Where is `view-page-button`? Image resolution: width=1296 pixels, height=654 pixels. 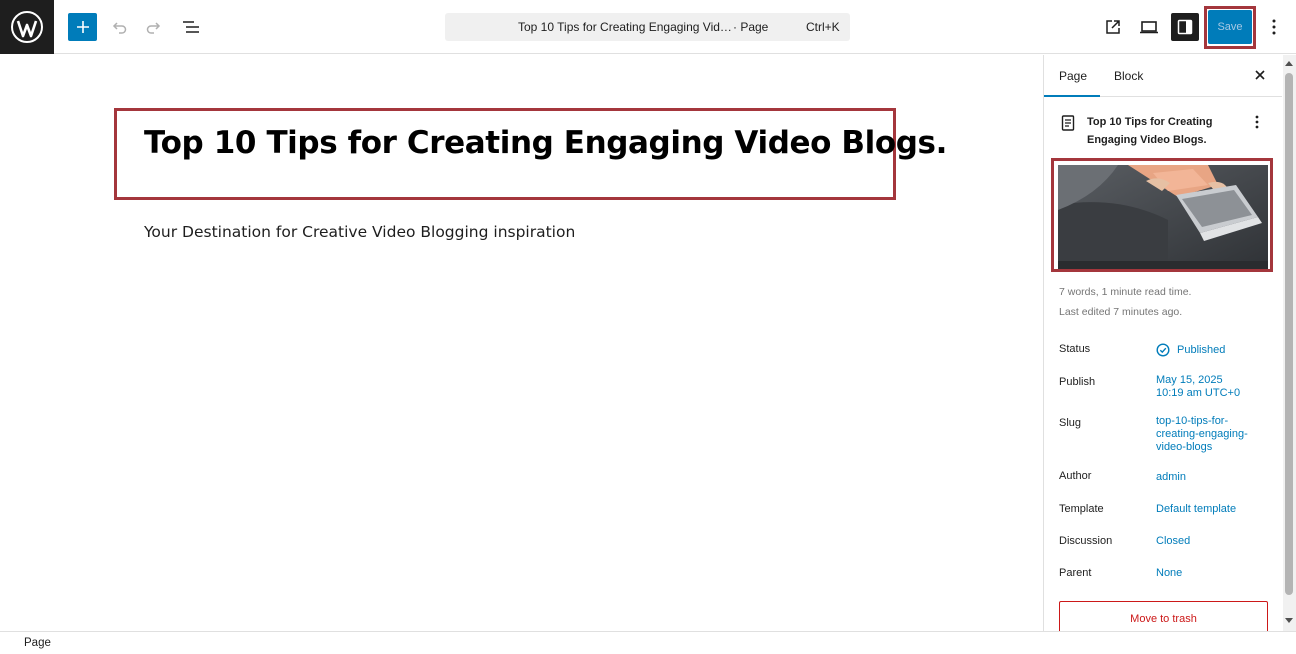 view-page-button is located at coordinates (1113, 27).